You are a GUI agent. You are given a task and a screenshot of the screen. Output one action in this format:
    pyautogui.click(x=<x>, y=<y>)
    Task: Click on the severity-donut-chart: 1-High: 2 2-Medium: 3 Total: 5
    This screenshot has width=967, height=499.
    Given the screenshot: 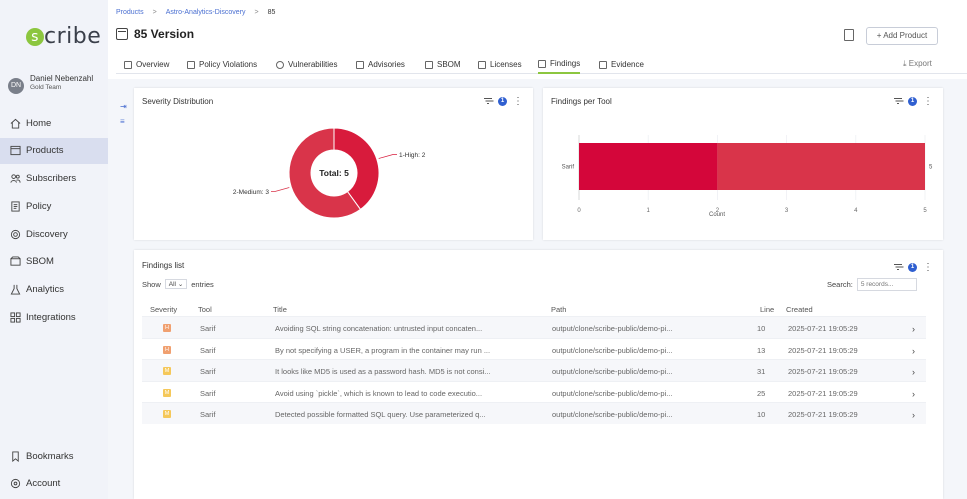 What is the action you would take?
    pyautogui.click(x=329, y=173)
    